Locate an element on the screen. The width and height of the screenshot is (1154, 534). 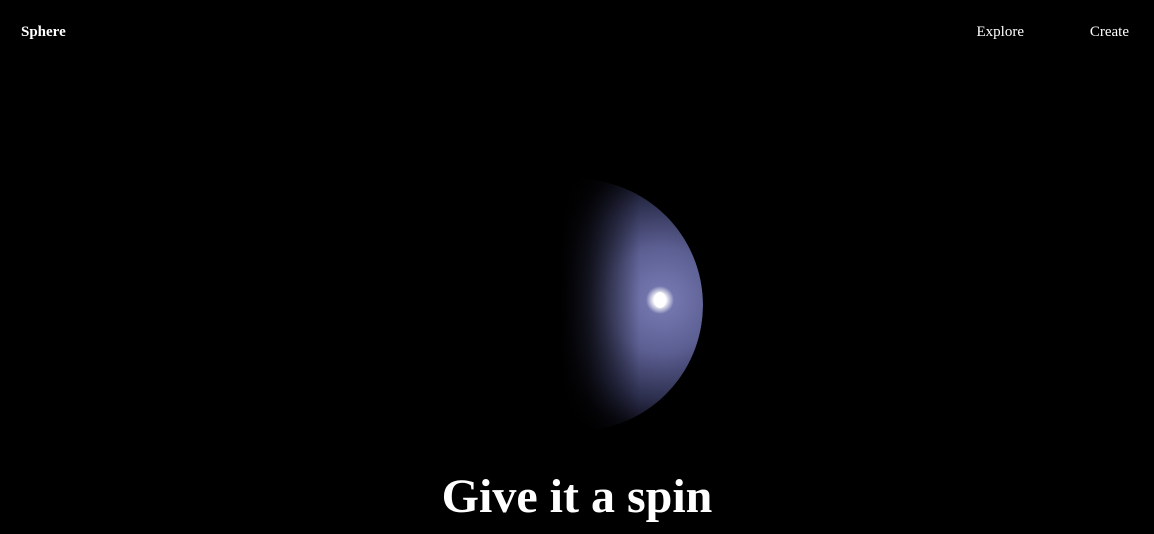
hero-headline: Give it a spin is located at coordinates (577, 496).